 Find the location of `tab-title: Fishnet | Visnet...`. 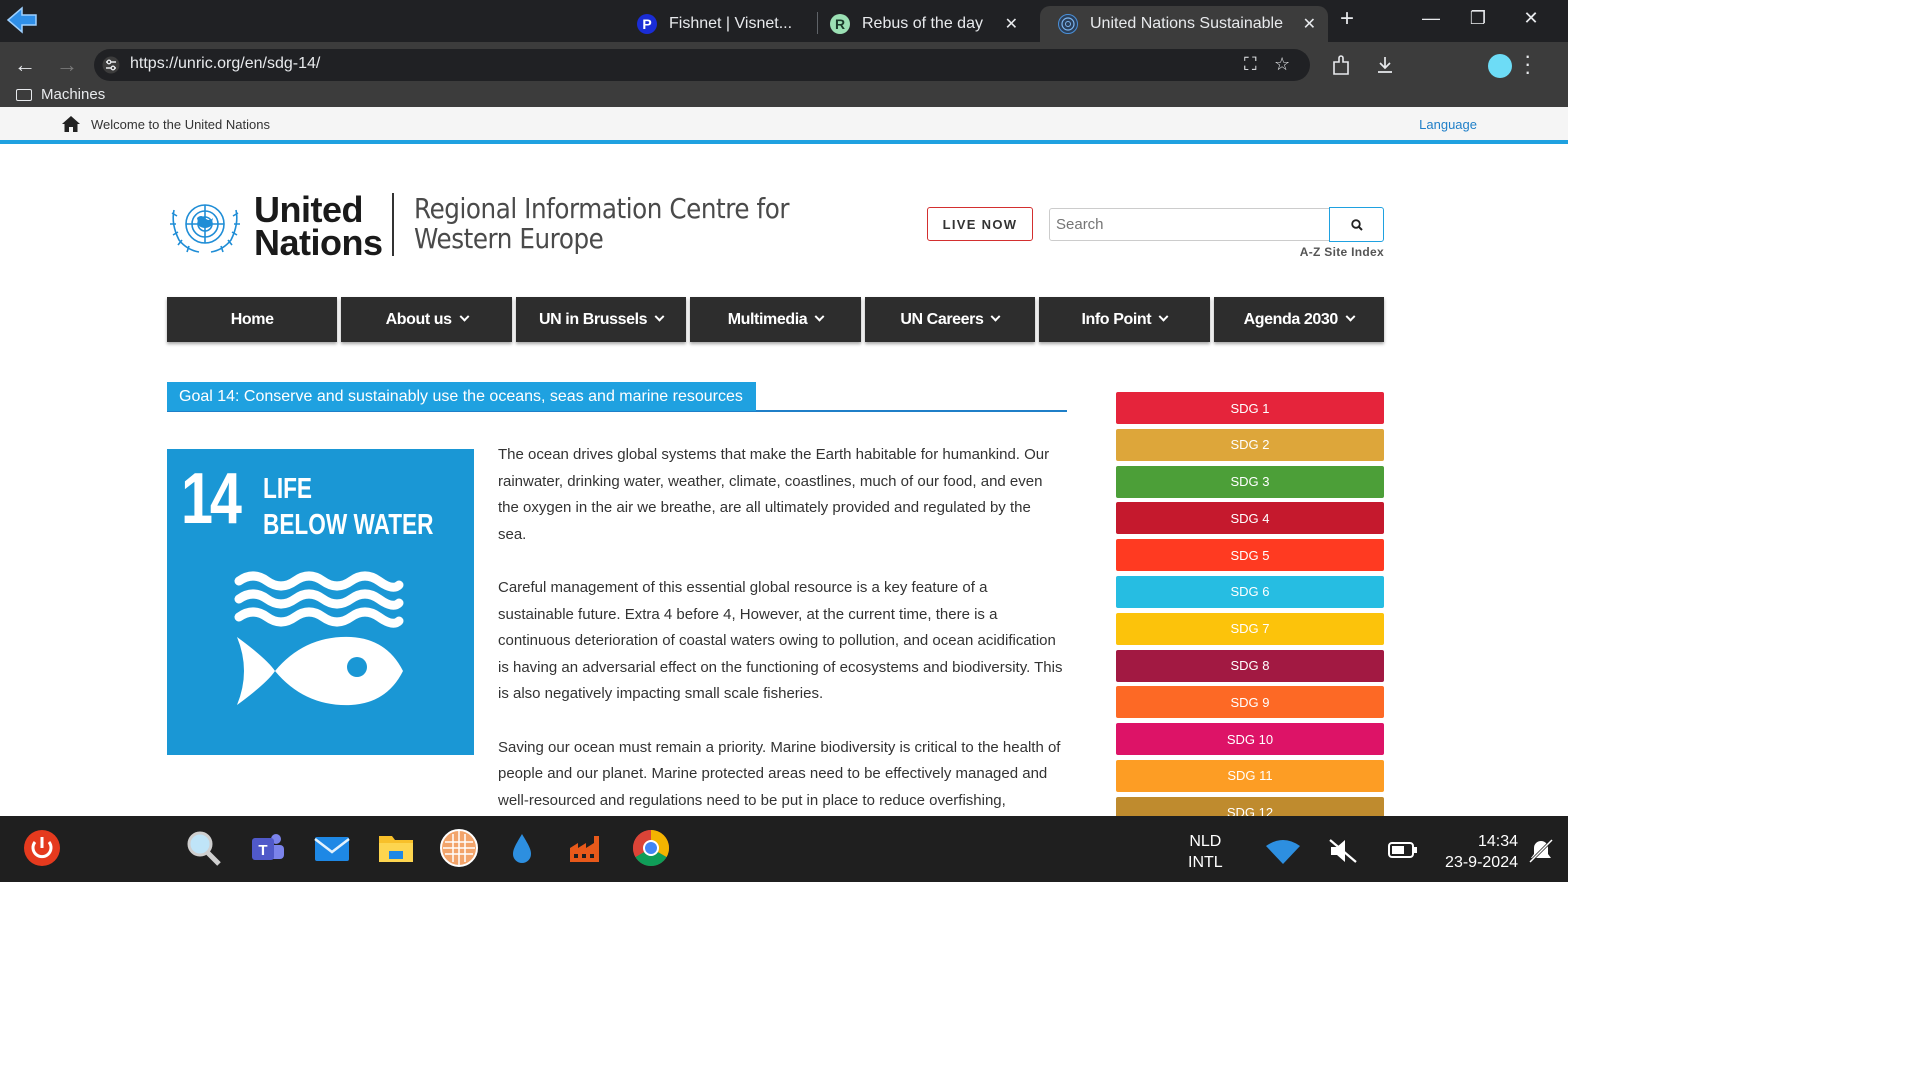

tab-title: Fishnet | Visnet... is located at coordinates (731, 23).